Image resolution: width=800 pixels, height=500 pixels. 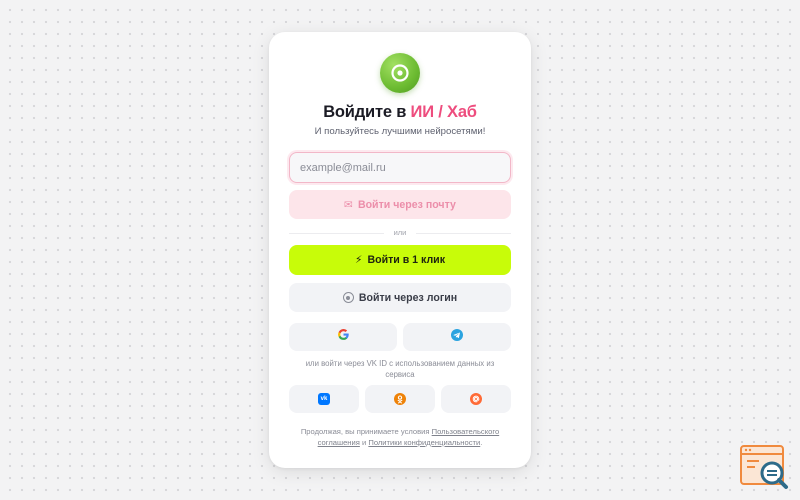 I want to click on telegram-icon, so click(x=457, y=337).